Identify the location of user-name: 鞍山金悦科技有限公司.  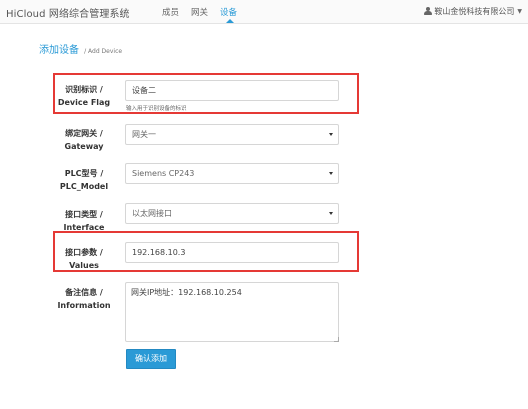
(474, 11).